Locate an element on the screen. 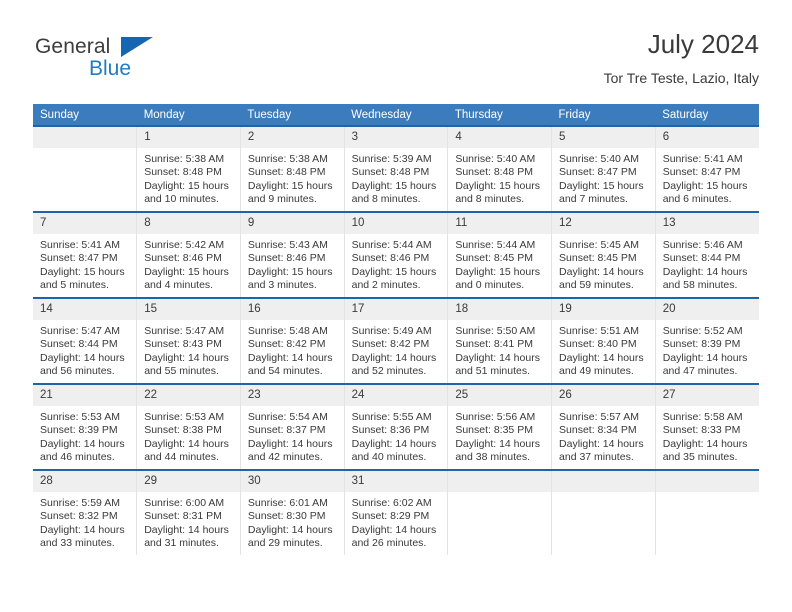 This screenshot has width=792, height=612. daylight-duration-line2: and 33 minutes. is located at coordinates (77, 543).